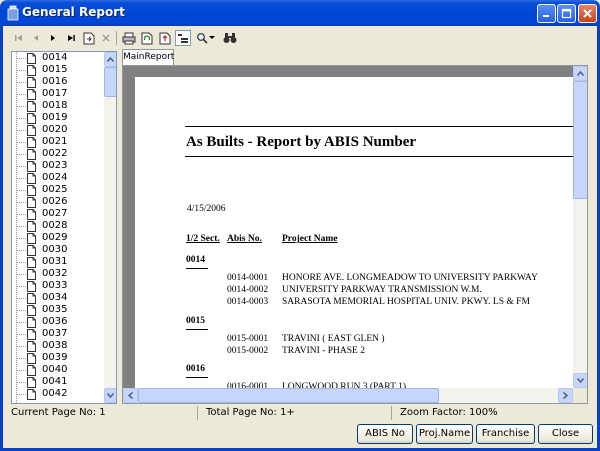 The width and height of the screenshot is (600, 451). What do you see at coordinates (195, 321) in the screenshot?
I see `group-header: 0015` at bounding box center [195, 321].